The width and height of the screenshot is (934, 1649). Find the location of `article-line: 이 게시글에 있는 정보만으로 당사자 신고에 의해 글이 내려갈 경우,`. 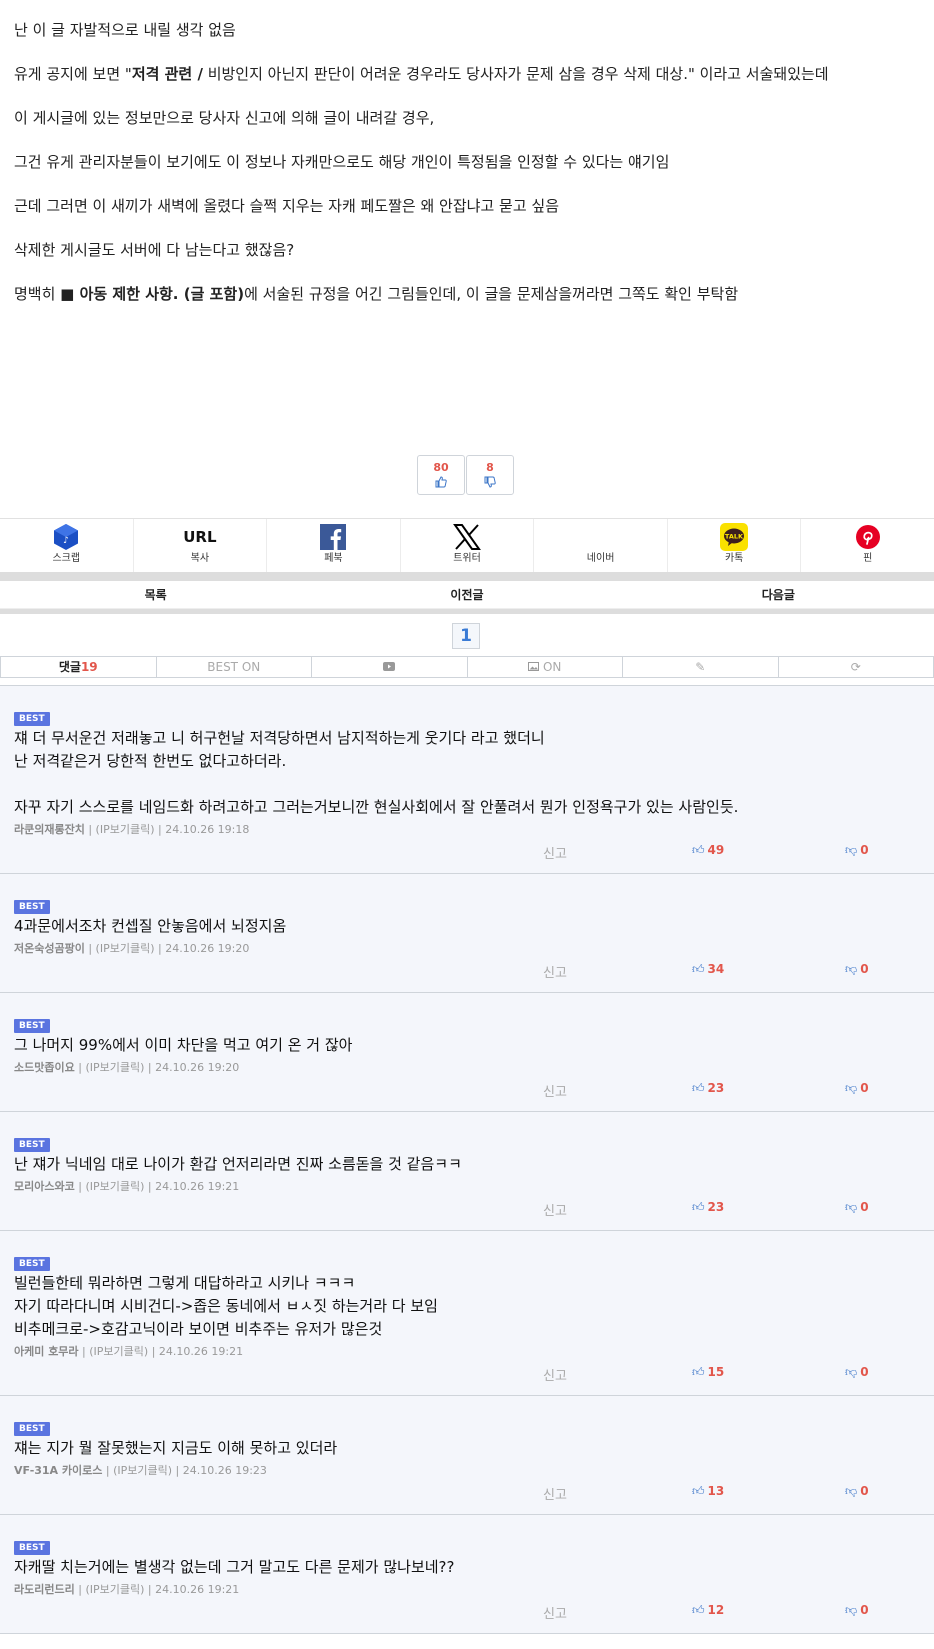

article-line: 이 게시글에 있는 정보만으로 당사자 신고에 의해 글이 내려갈 경우, is located at coordinates (224, 118).